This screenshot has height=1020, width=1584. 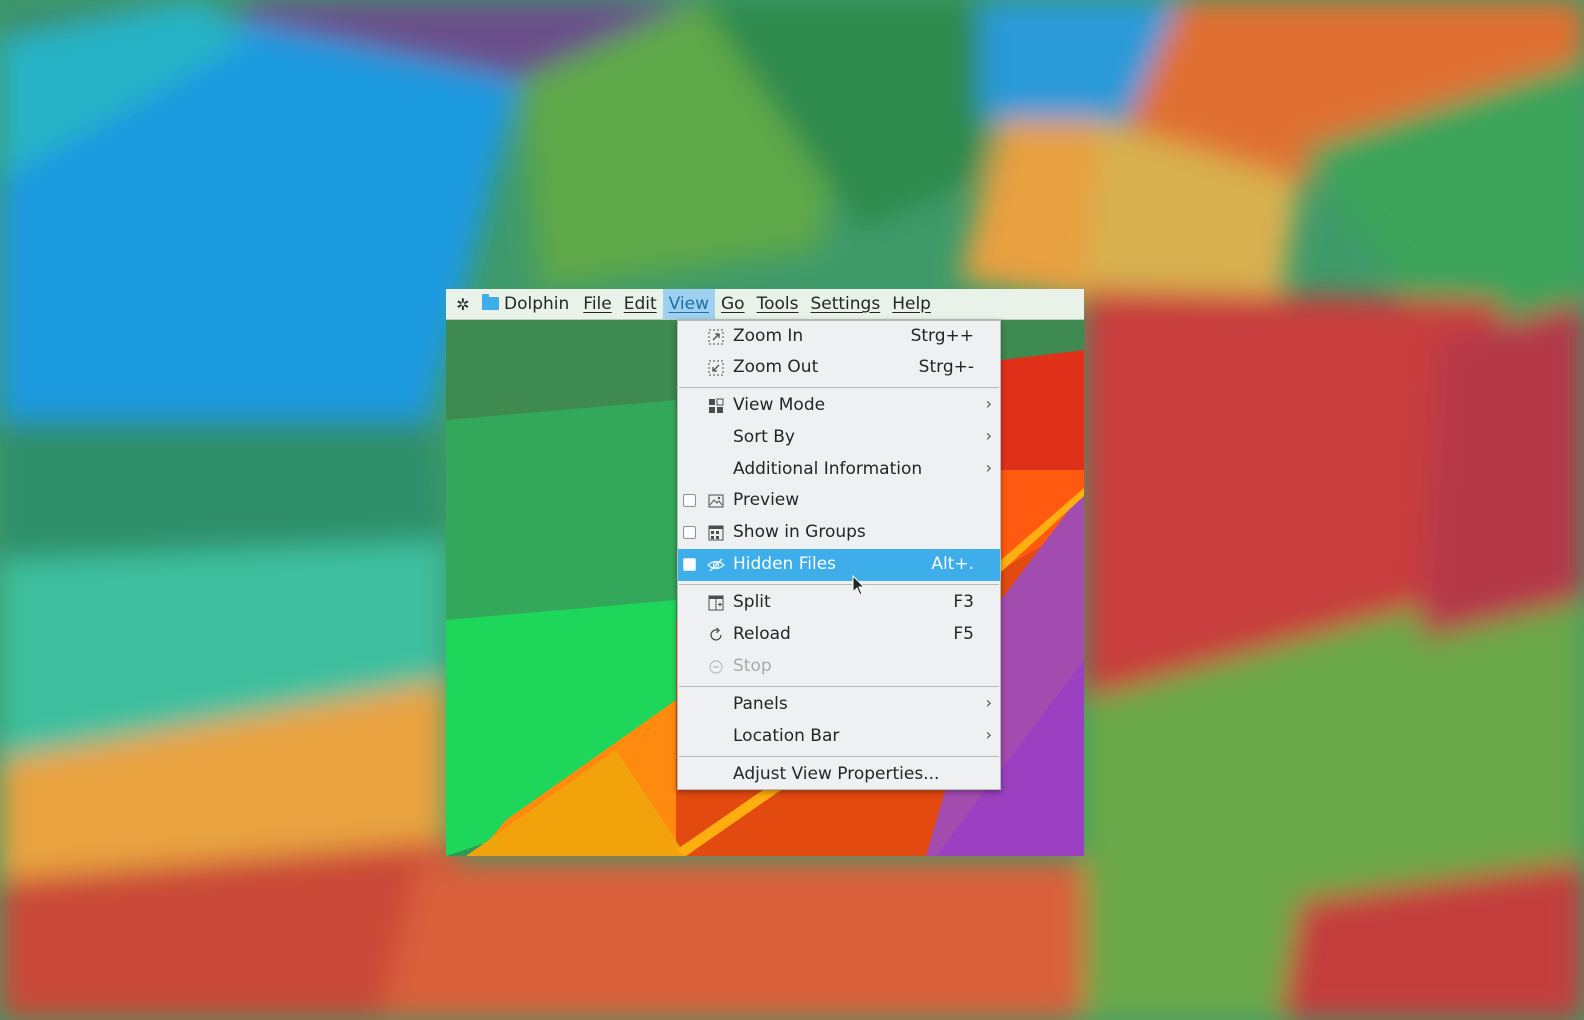 What do you see at coordinates (716, 368) in the screenshot?
I see `zoom-out-icon` at bounding box center [716, 368].